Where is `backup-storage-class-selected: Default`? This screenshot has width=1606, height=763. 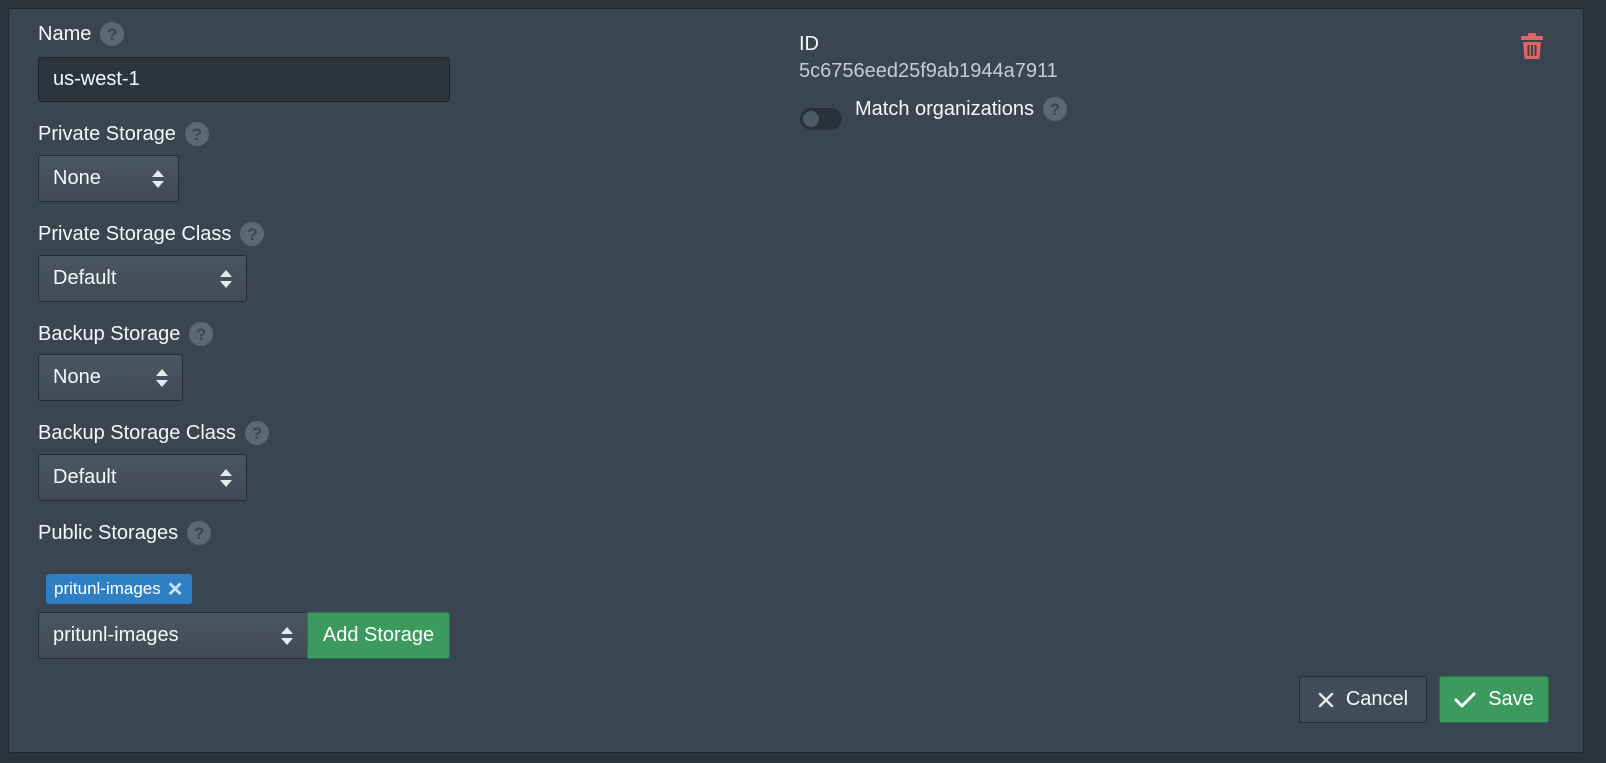 backup-storage-class-selected: Default is located at coordinates (85, 477).